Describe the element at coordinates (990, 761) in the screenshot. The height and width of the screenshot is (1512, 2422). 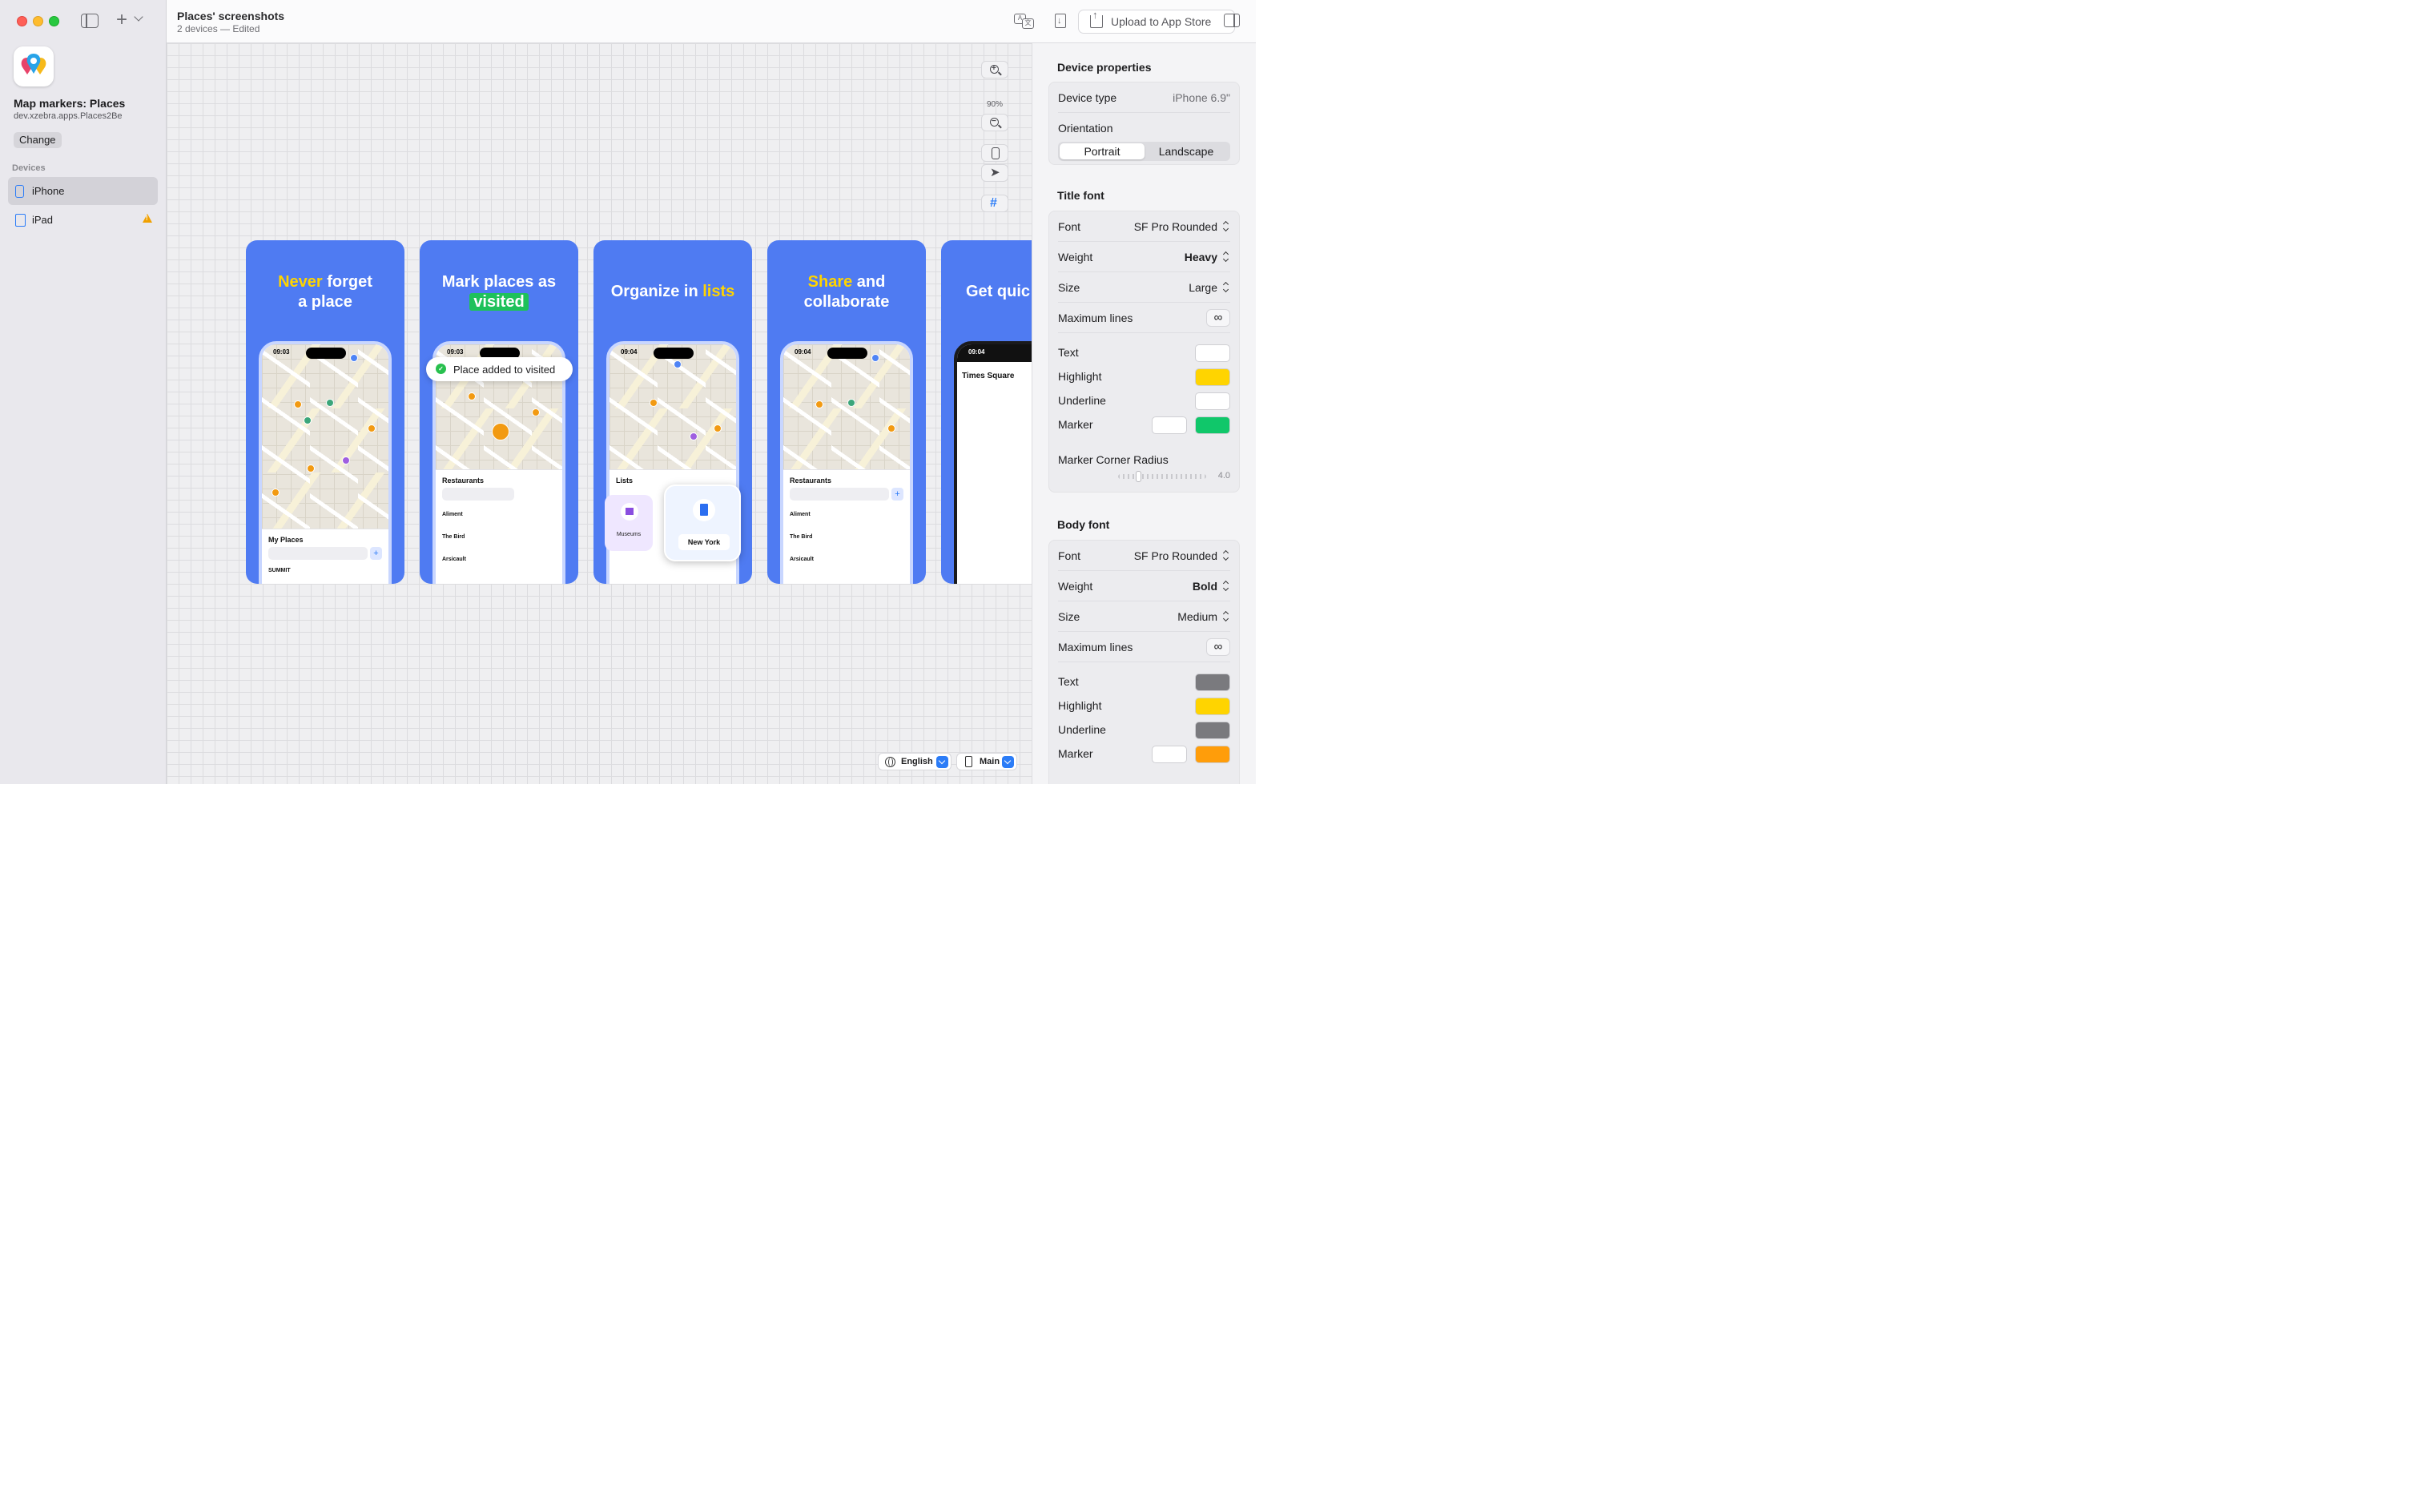
I see `variant-label: Main` at that location.